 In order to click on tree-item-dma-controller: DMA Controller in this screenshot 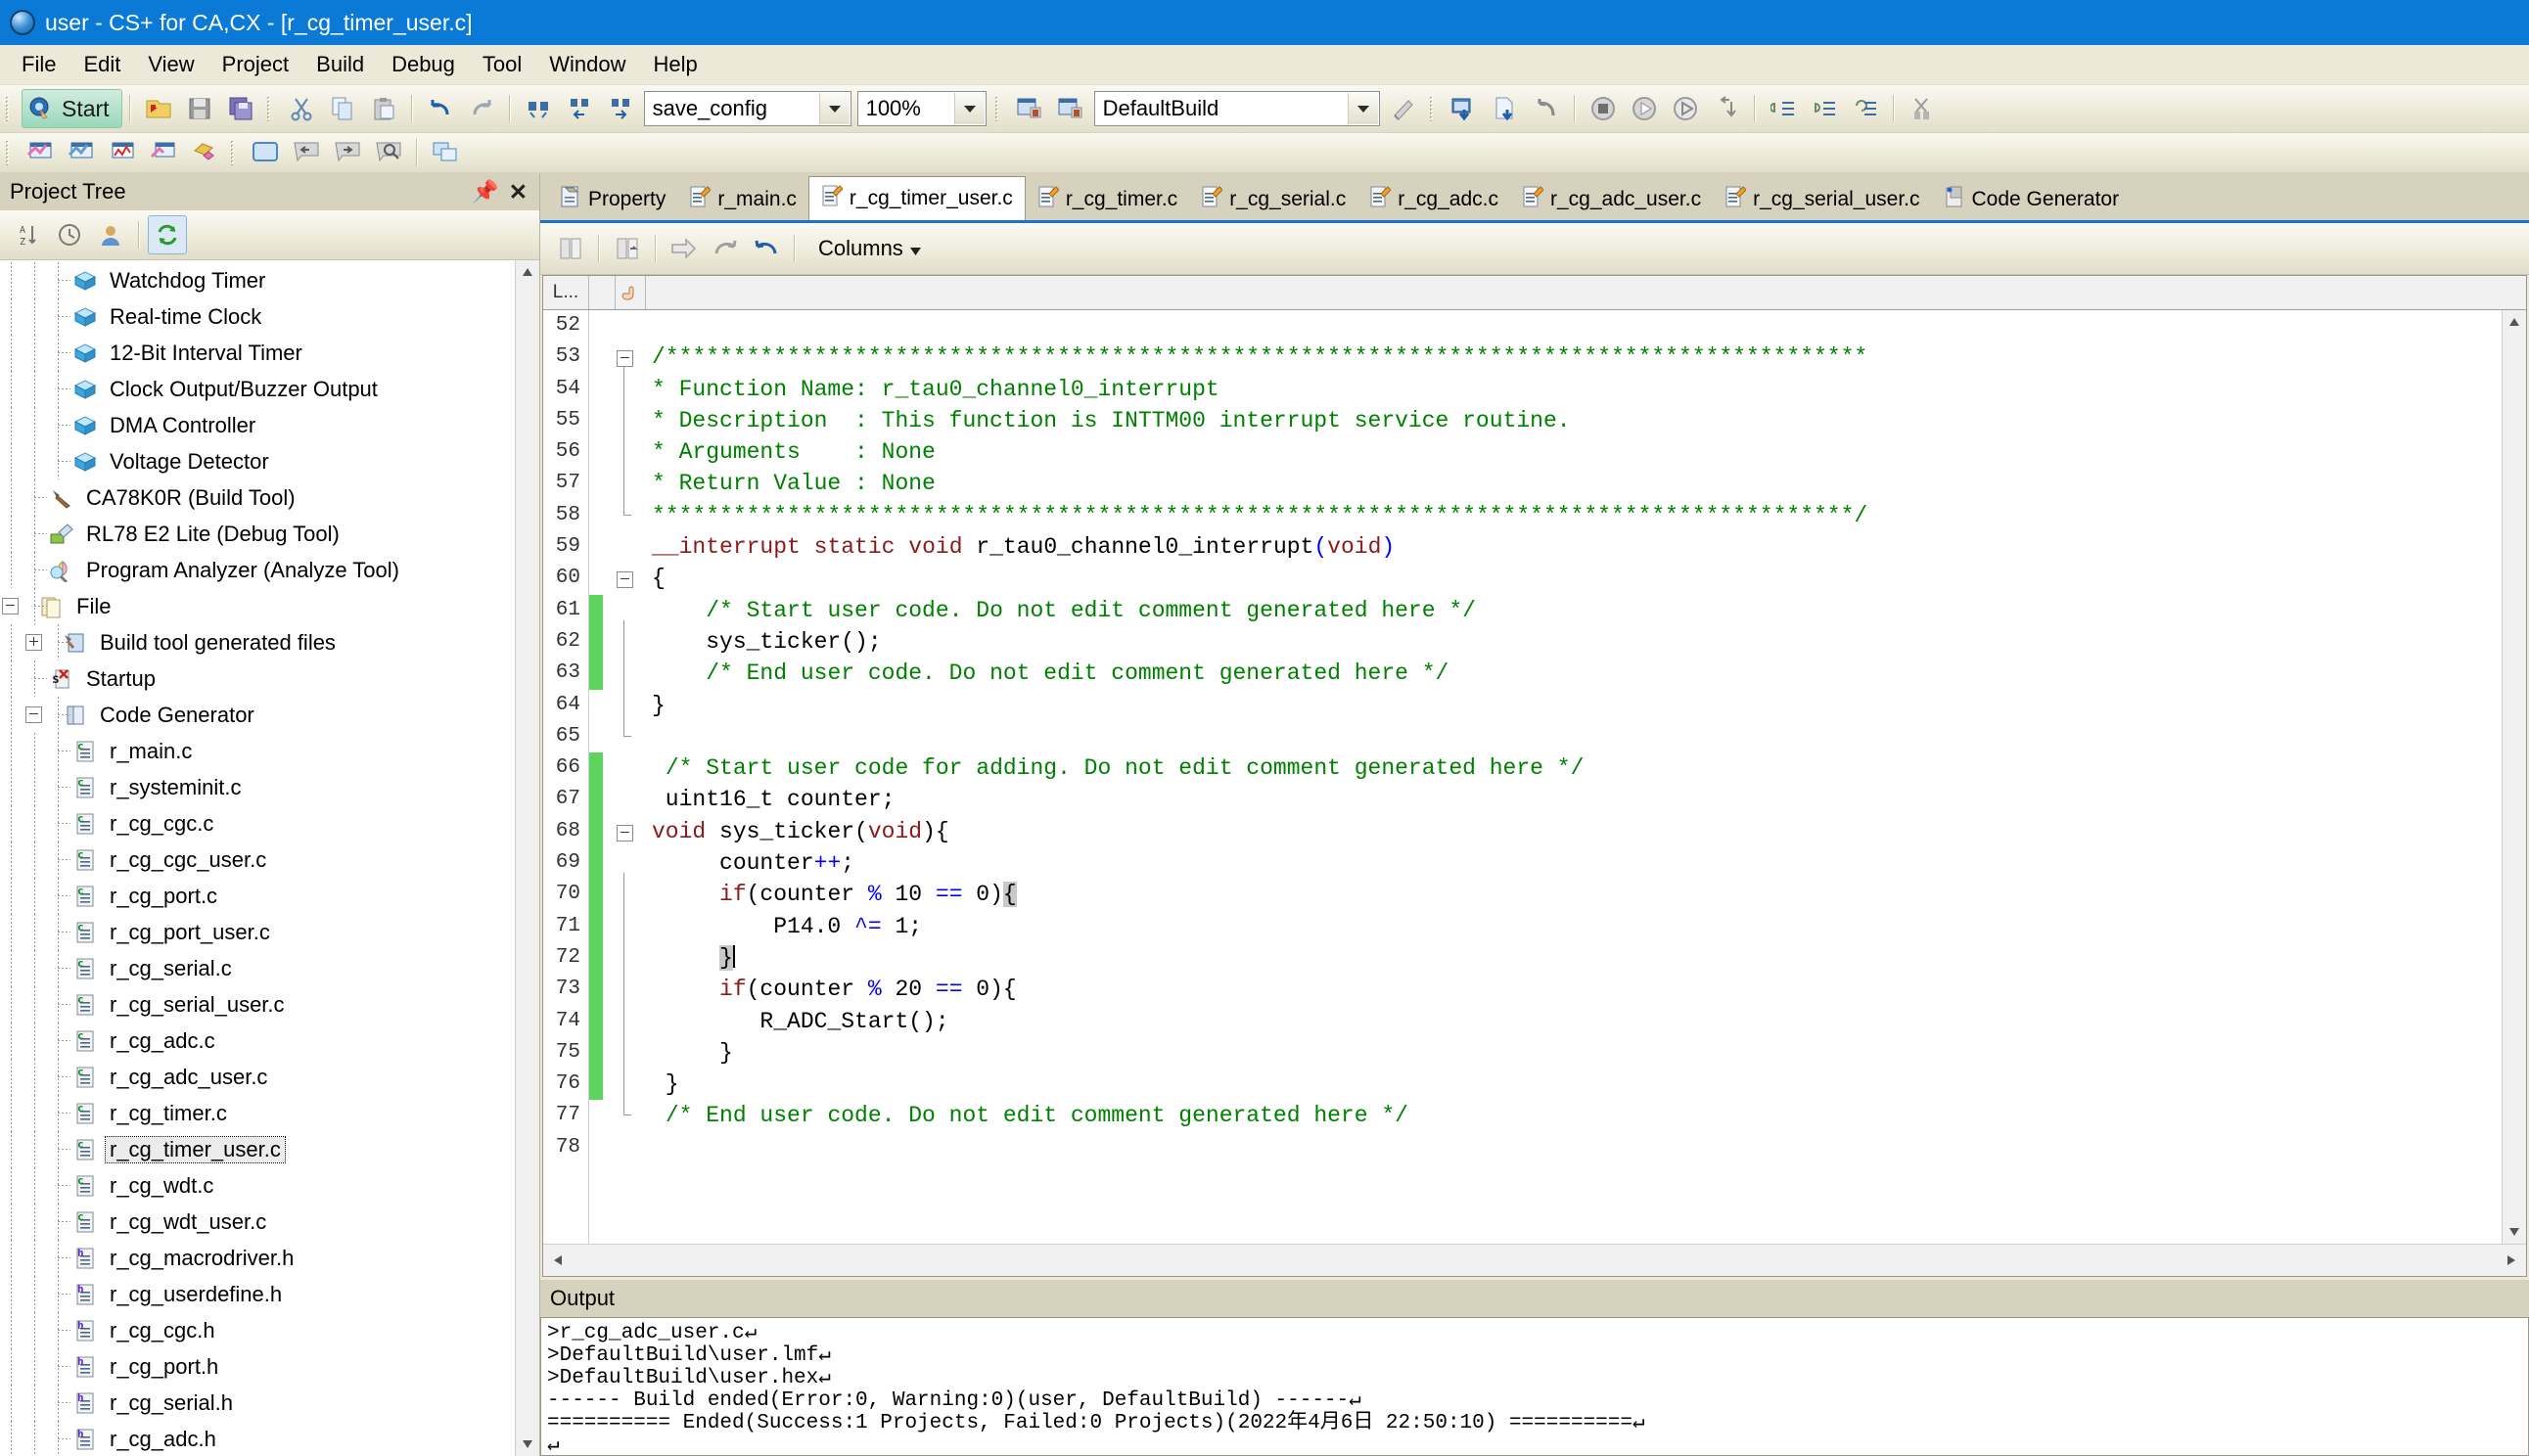, I will do `click(257, 425)`.